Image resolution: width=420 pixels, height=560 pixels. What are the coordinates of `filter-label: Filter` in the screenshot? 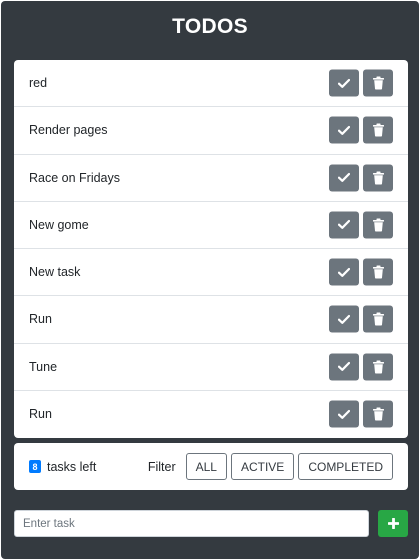 It's located at (161, 466).